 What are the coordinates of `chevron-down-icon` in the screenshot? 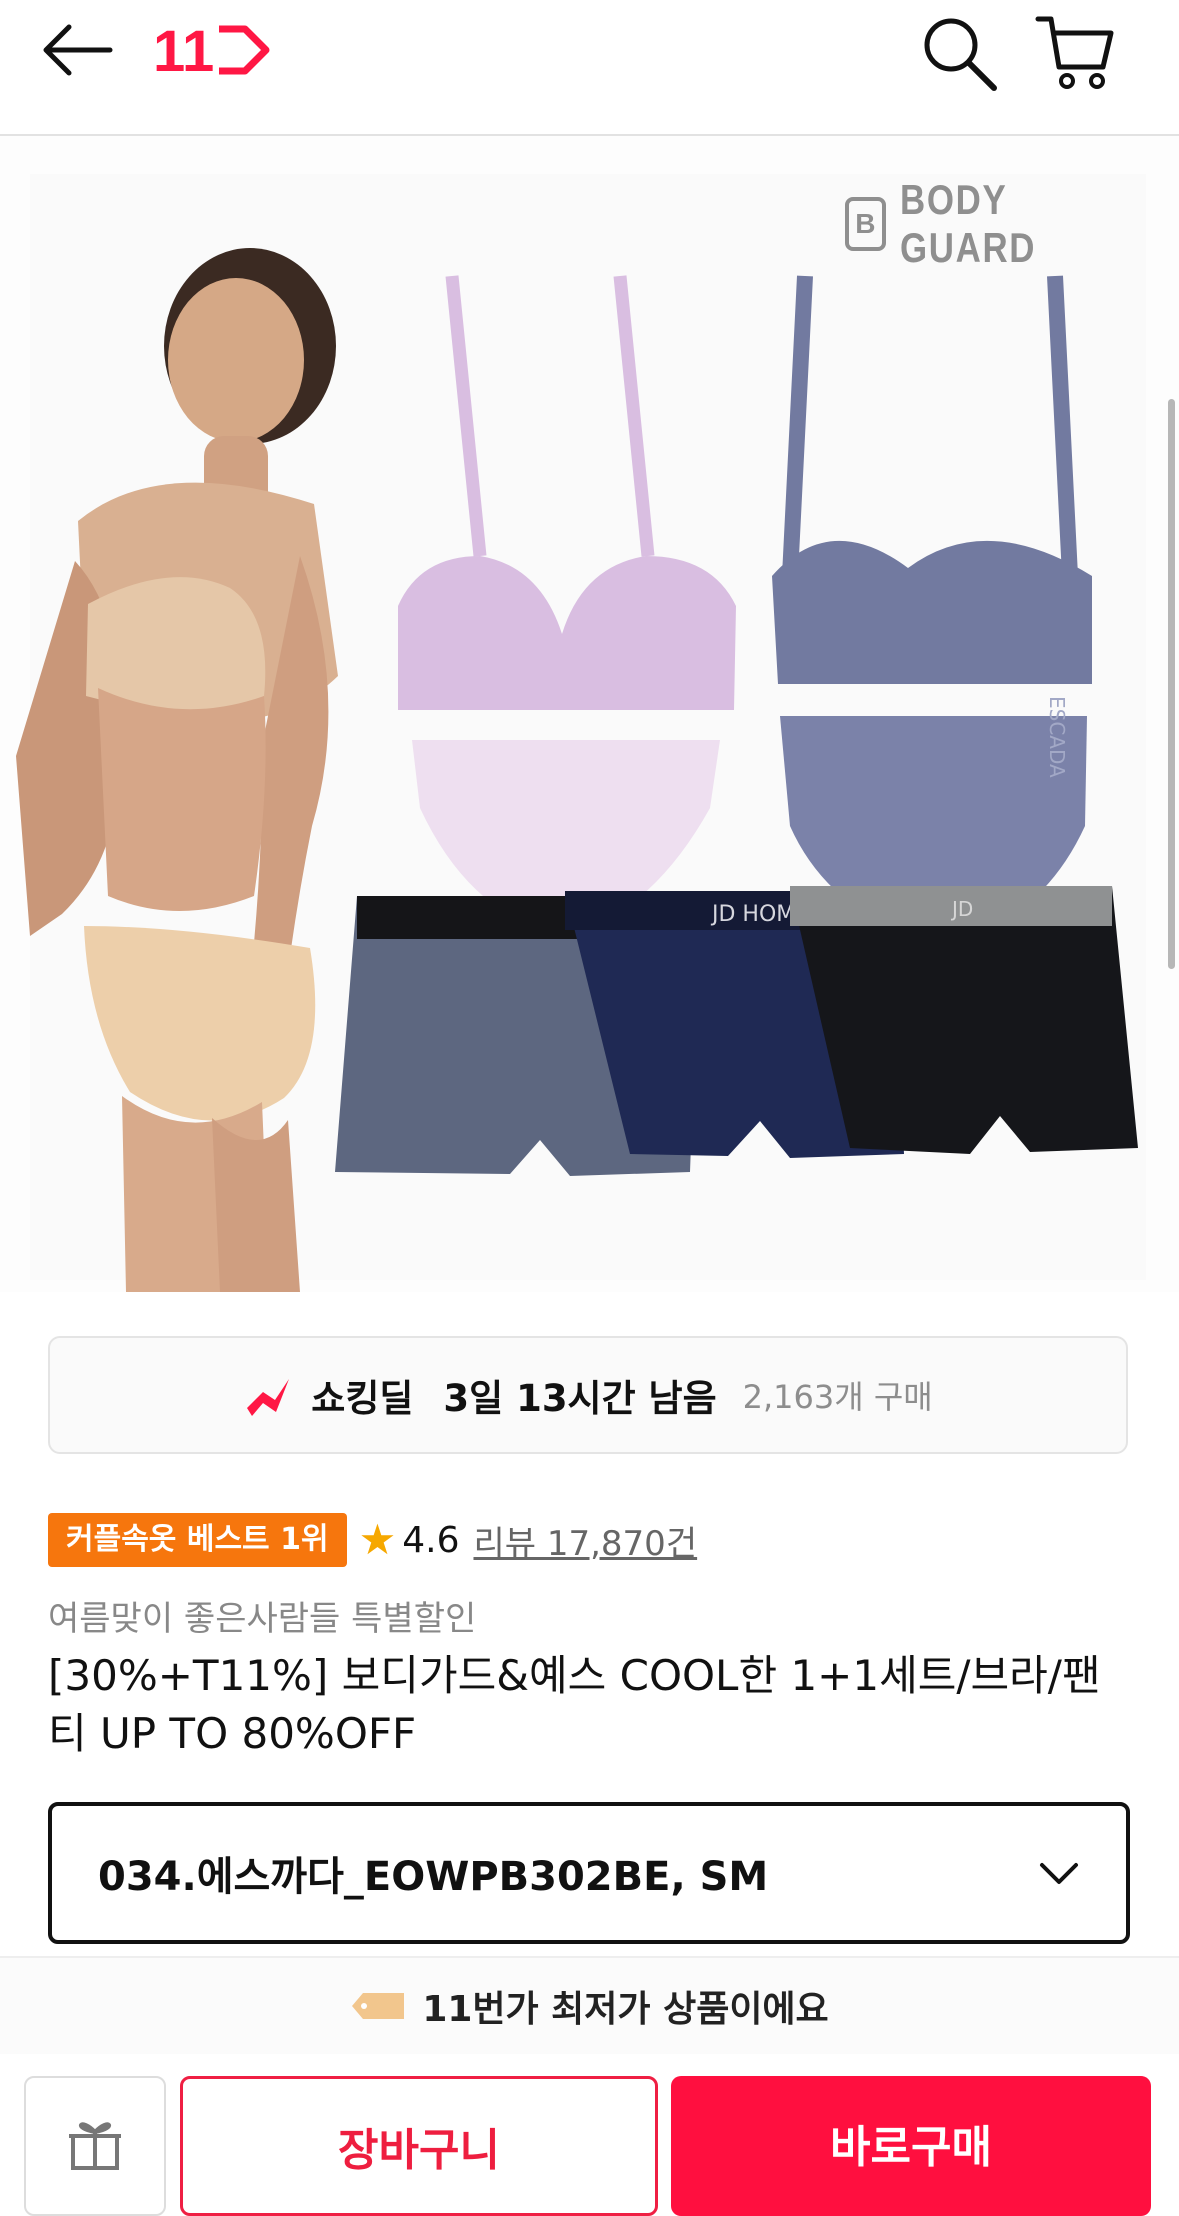 It's located at (1059, 1873).